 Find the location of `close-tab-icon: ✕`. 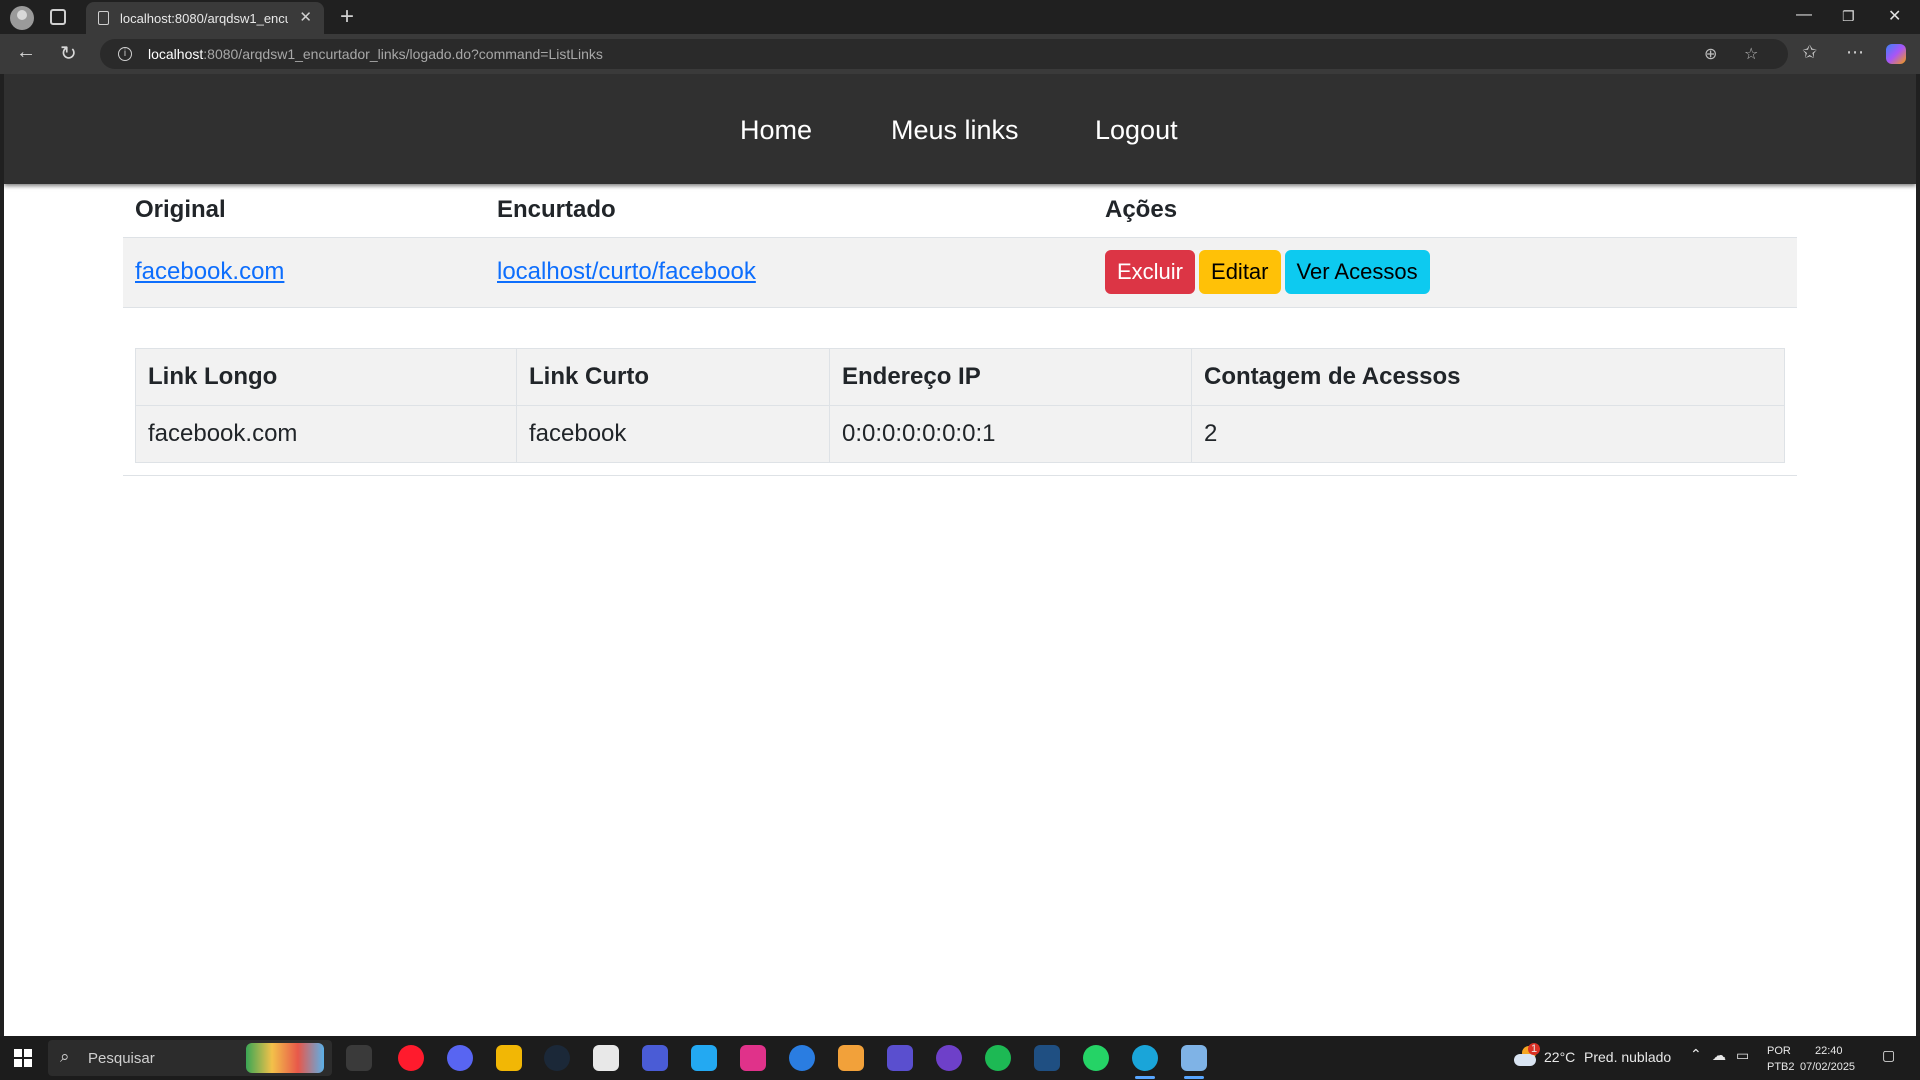

close-tab-icon: ✕ is located at coordinates (305, 17).